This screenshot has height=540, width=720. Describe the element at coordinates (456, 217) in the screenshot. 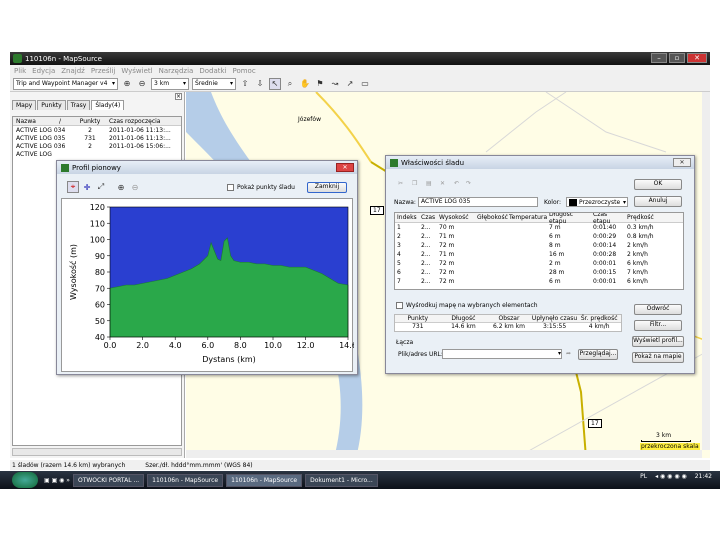

I see `points-col-header: Wysokość` at that location.